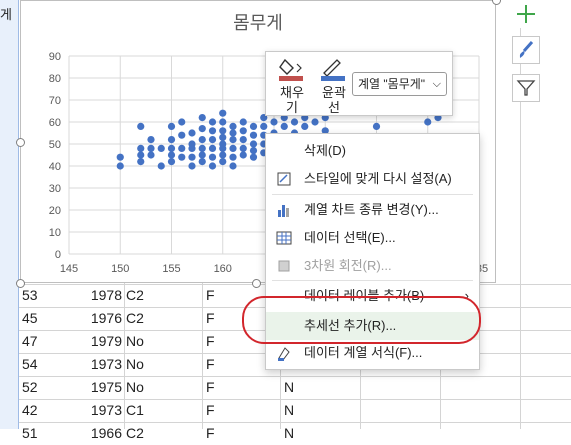 Image resolution: width=571 pixels, height=445 pixels. Describe the element at coordinates (135, 410) in the screenshot. I see `table-cell: C1` at that location.